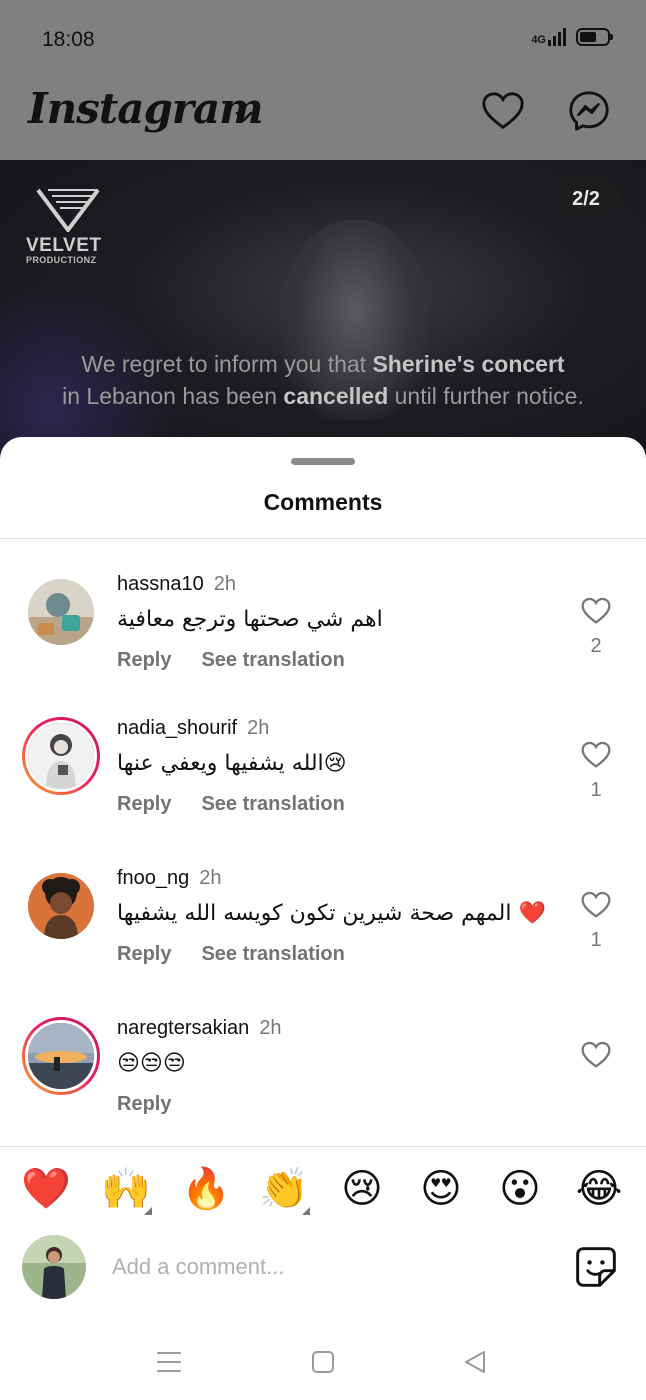 The image size is (646, 1400). Describe the element at coordinates (153, 878) in the screenshot. I see `comment-username: fnoo_ng` at that location.